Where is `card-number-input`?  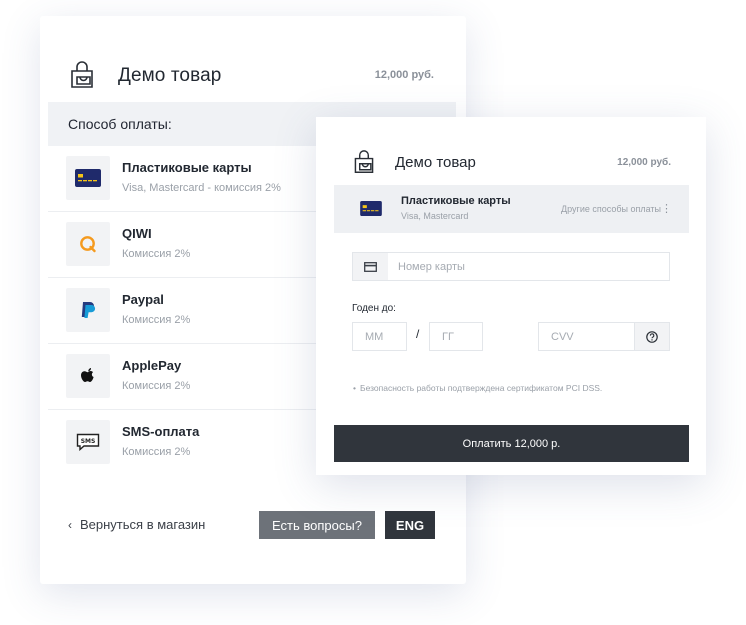 card-number-input is located at coordinates (528, 266).